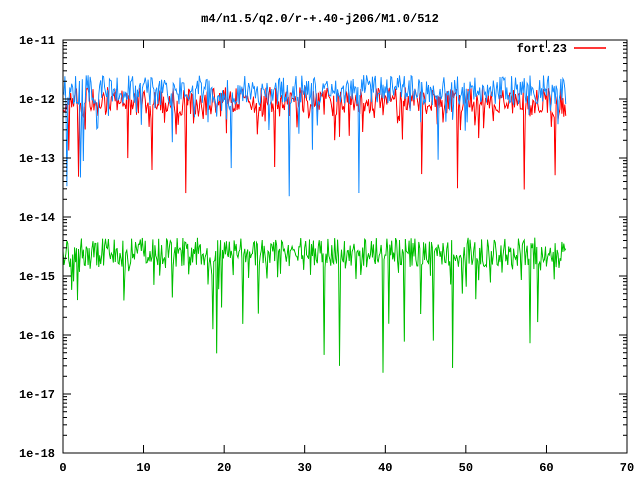  I want to click on x-tick-label: 30, so click(305, 468).